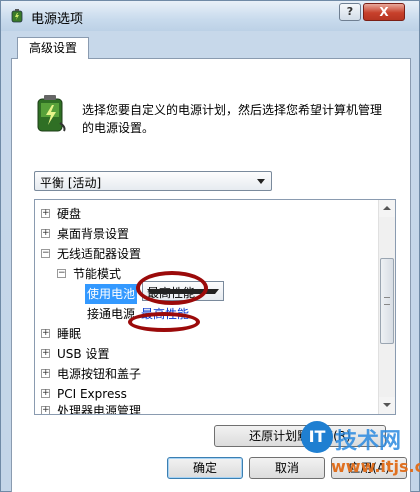 The image size is (420, 492). What do you see at coordinates (71, 183) in the screenshot?
I see `power-plan-value: 平衡 [活动]` at bounding box center [71, 183].